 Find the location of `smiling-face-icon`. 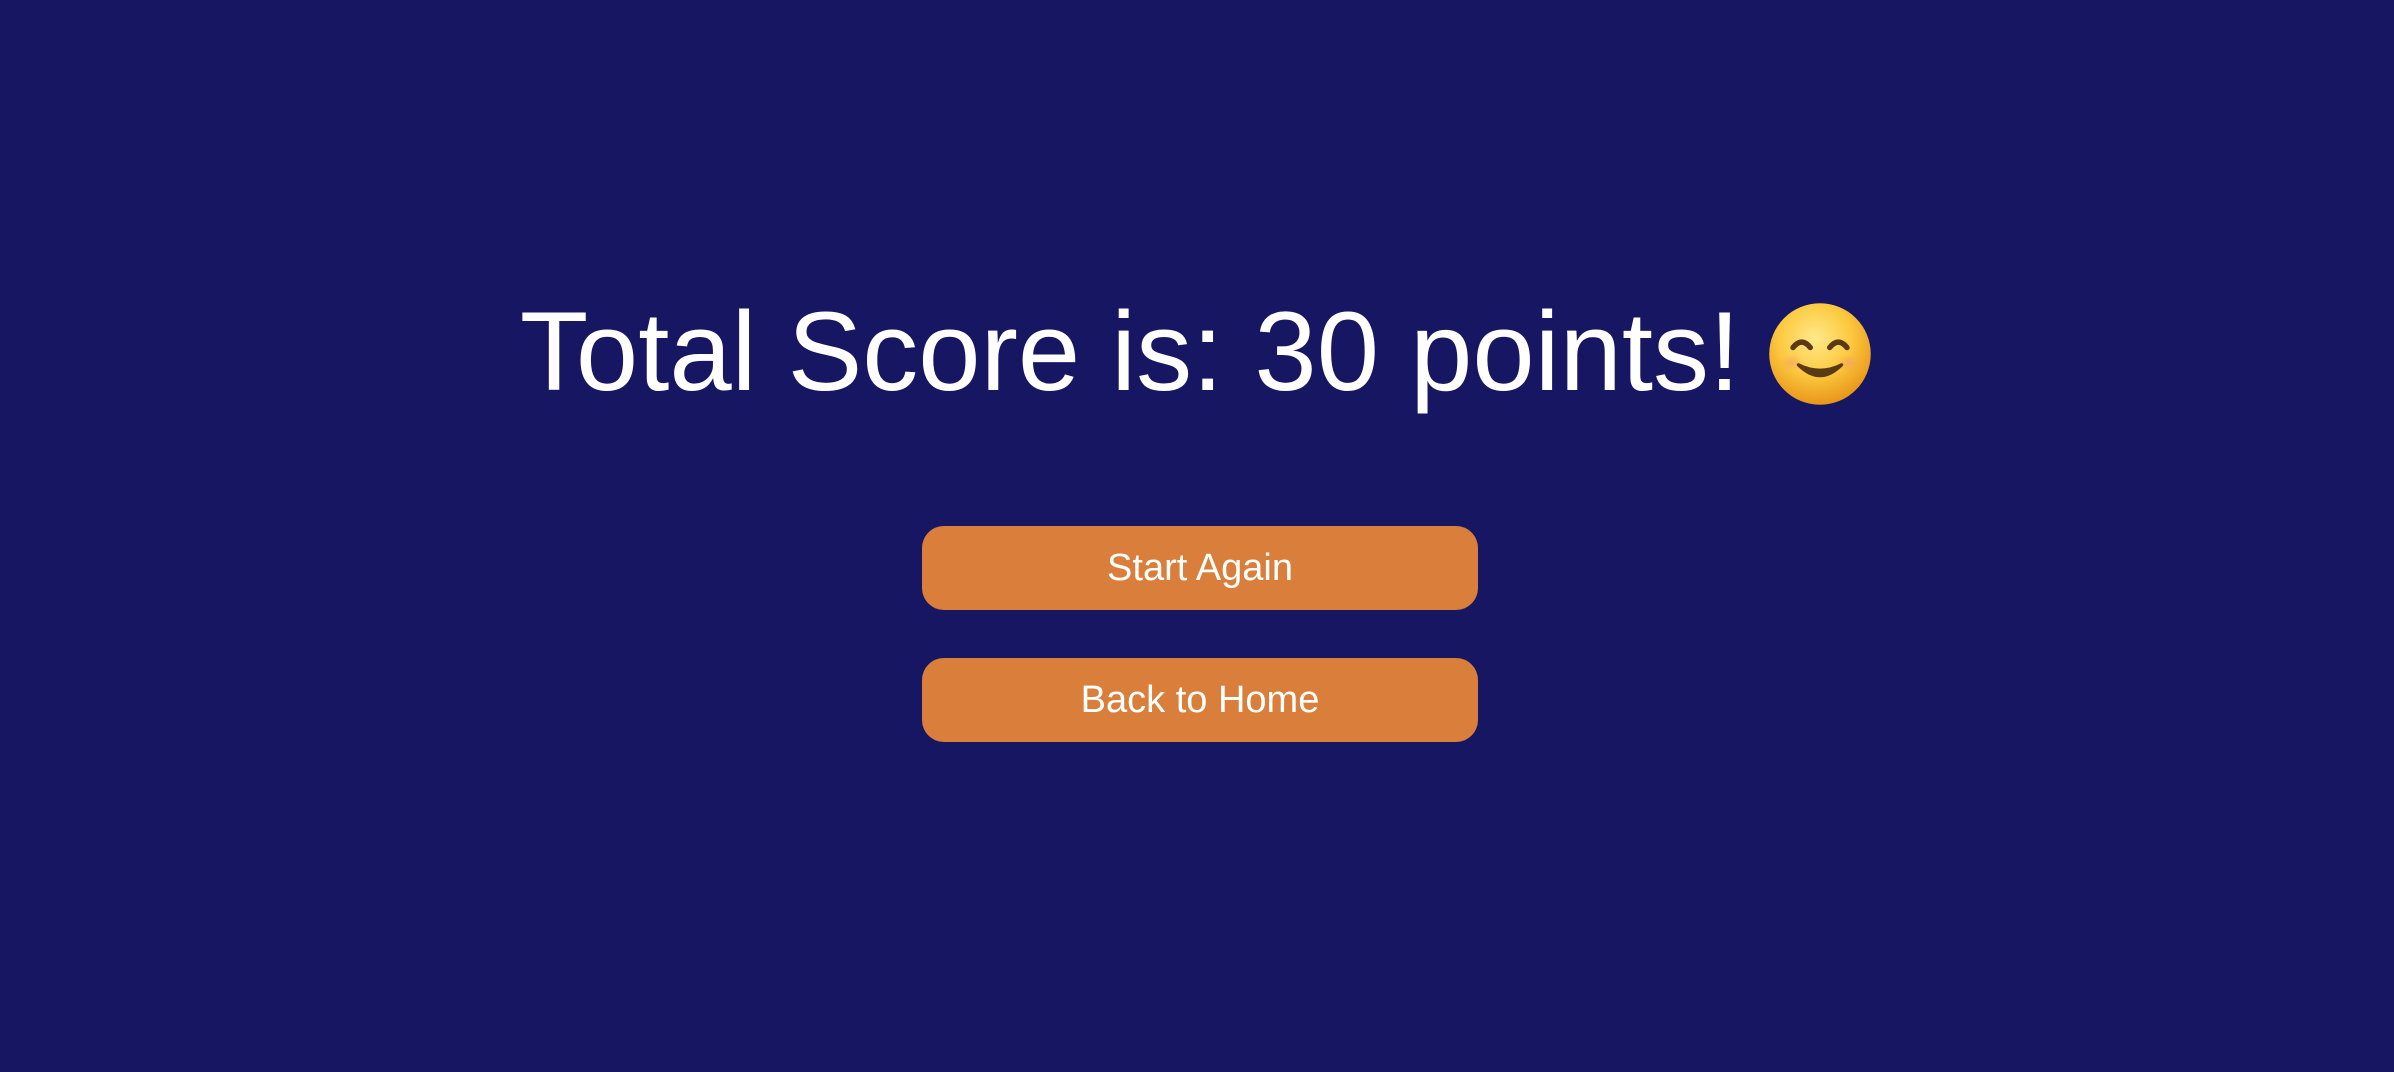

smiling-face-icon is located at coordinates (1820, 354).